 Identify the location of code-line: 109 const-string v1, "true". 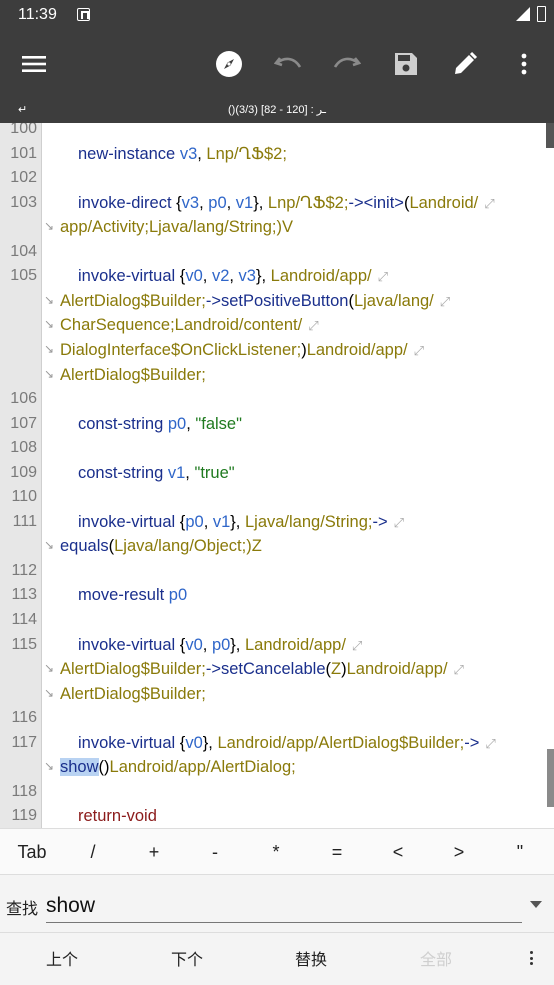
(277, 473).